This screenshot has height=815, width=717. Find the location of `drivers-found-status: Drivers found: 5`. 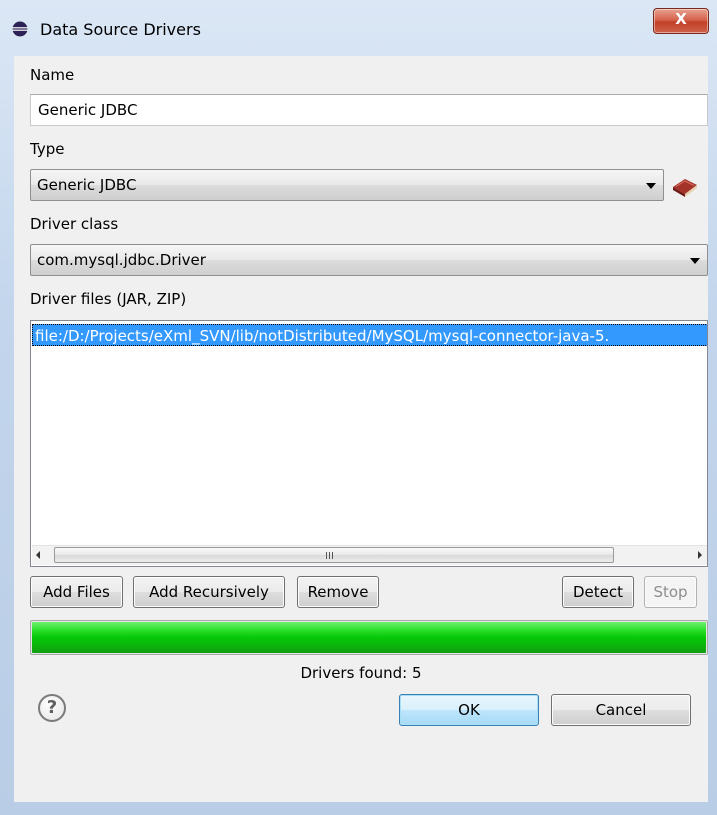

drivers-found-status: Drivers found: 5 is located at coordinates (361, 673).